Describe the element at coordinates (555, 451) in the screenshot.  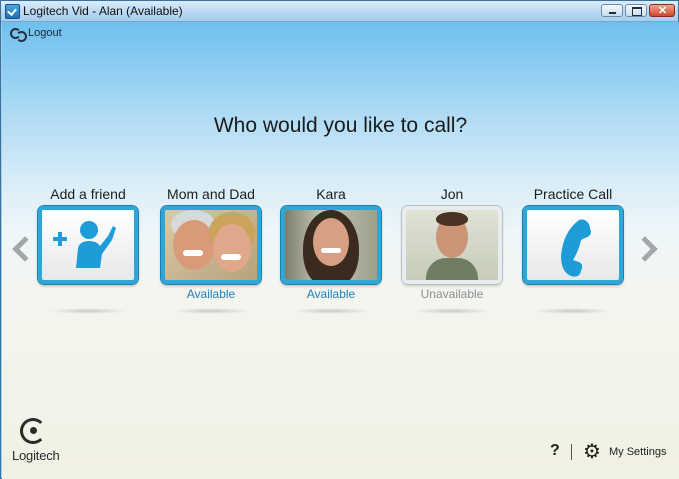
I see `help-button: ?` at that location.